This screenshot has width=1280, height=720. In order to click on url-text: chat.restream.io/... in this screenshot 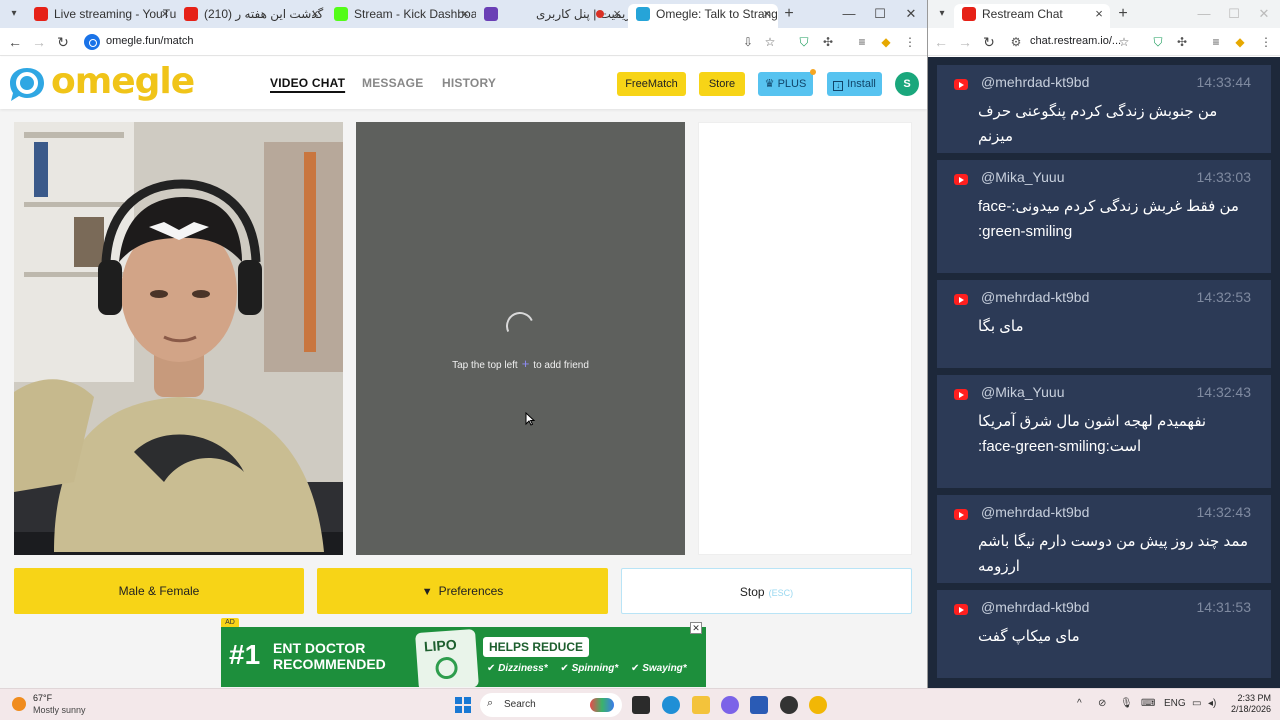, I will do `click(1076, 41)`.